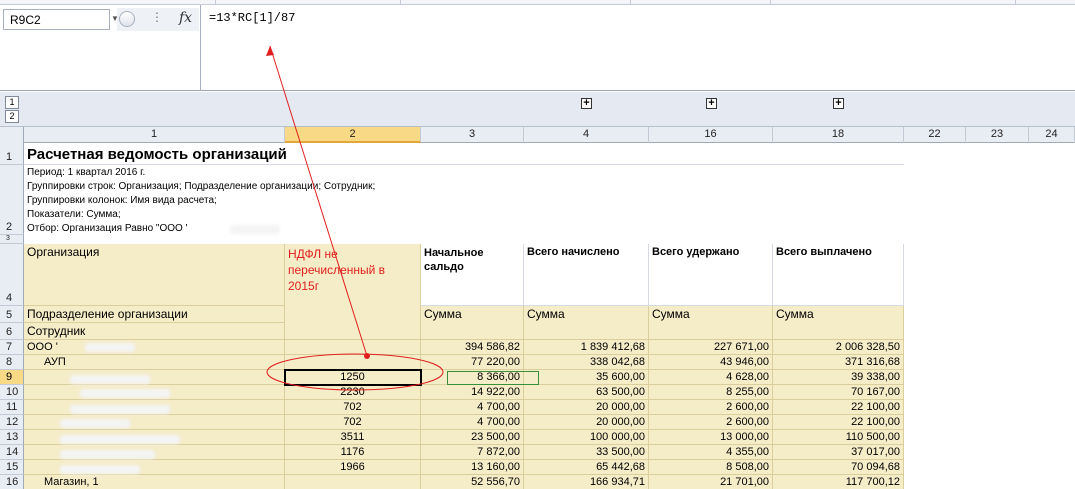  I want to click on total-accrued-cell: 1 839 412,68, so click(586, 347).